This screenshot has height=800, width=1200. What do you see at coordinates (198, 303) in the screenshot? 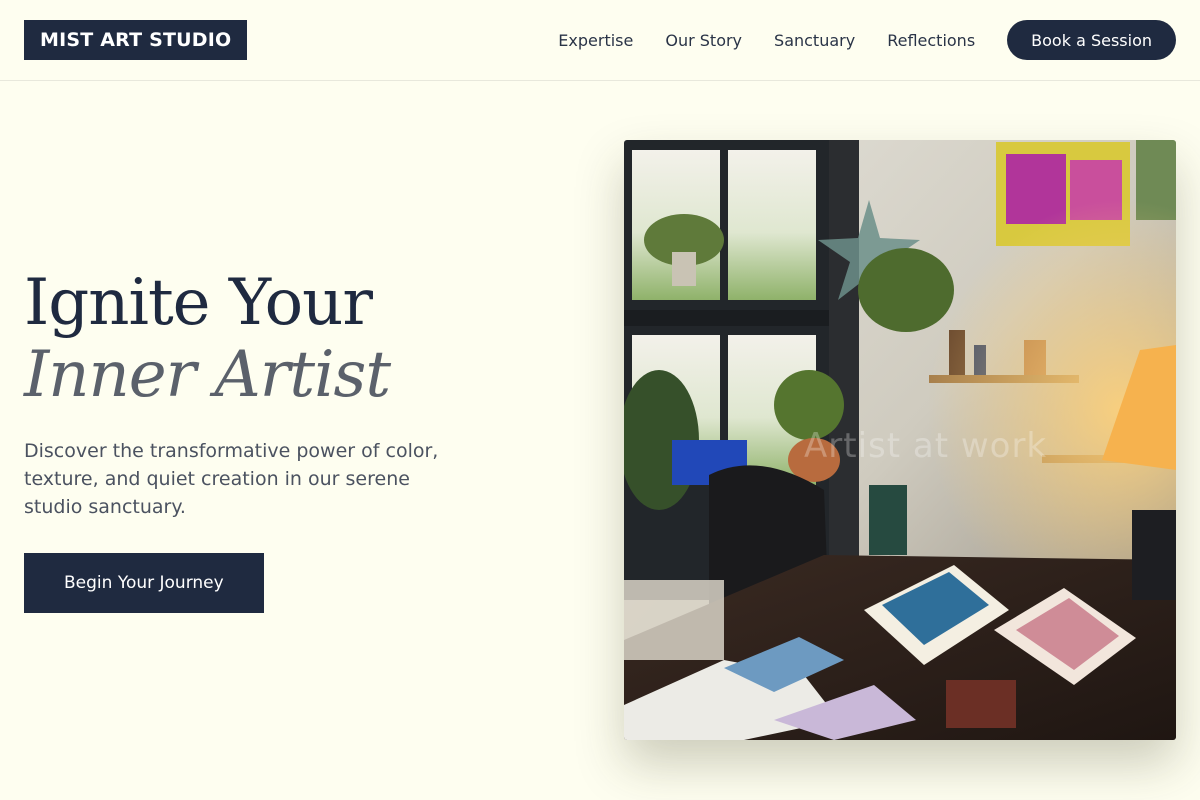
I see `hero-title-line1: Ignite Your` at bounding box center [198, 303].